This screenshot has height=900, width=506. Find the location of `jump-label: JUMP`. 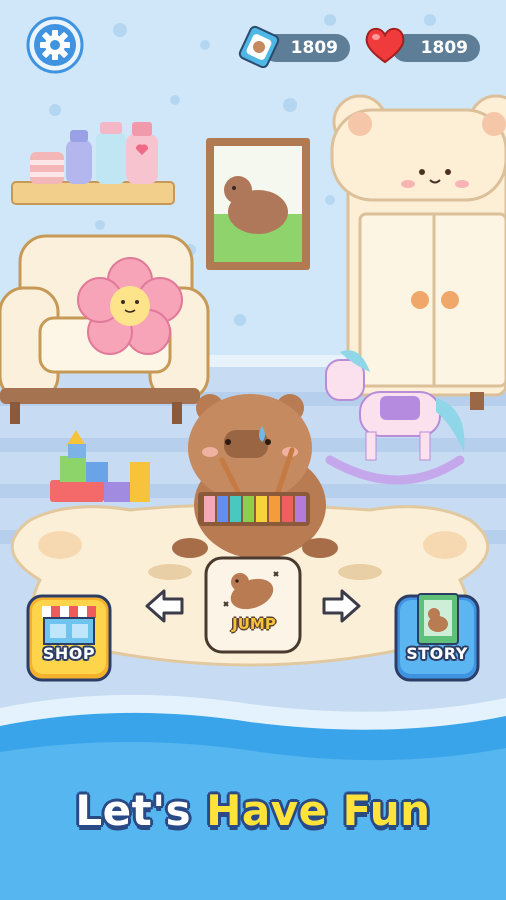

jump-label: JUMP is located at coordinates (254, 624).